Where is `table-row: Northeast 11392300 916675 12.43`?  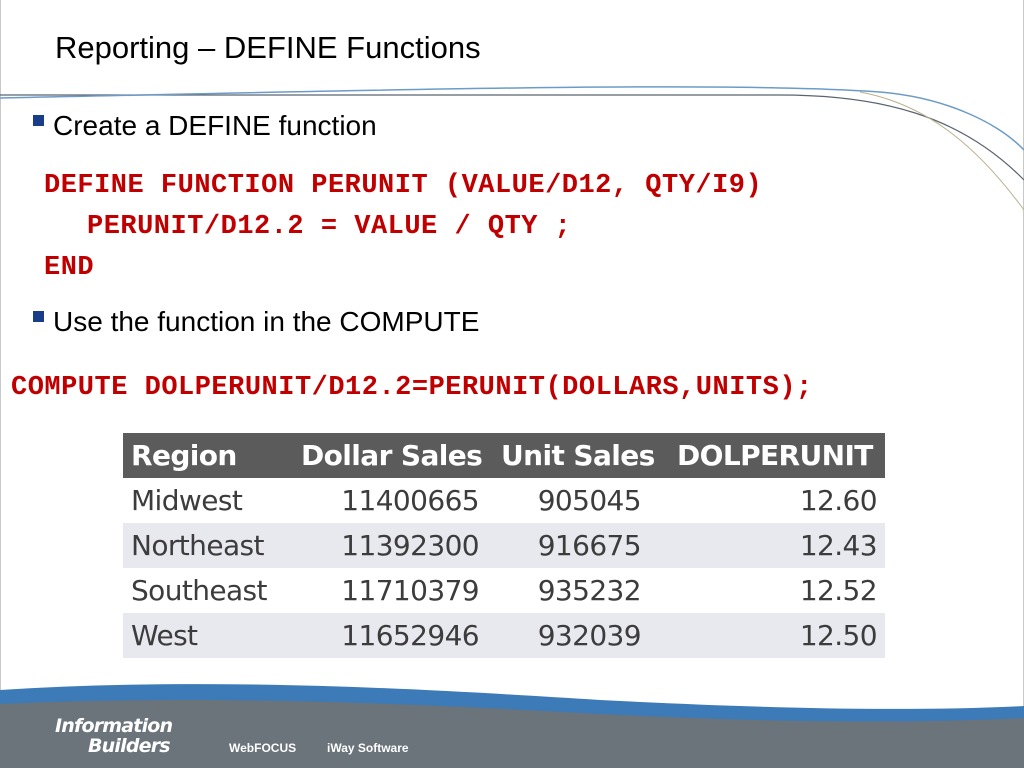 table-row: Northeast 11392300 916675 12.43 is located at coordinates (504, 545).